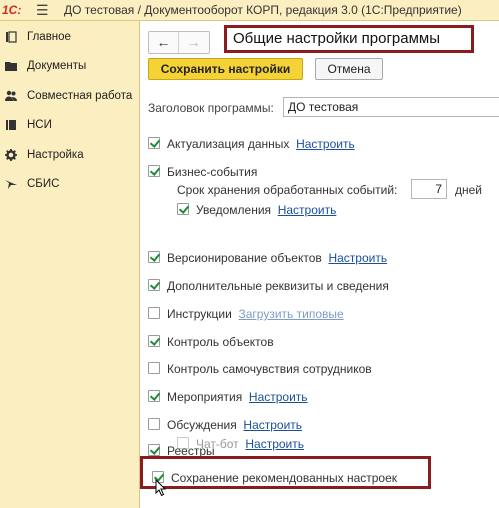 This screenshot has height=508, width=499. What do you see at coordinates (55, 155) in the screenshot?
I see `sidebar-item-label: Настройка` at bounding box center [55, 155].